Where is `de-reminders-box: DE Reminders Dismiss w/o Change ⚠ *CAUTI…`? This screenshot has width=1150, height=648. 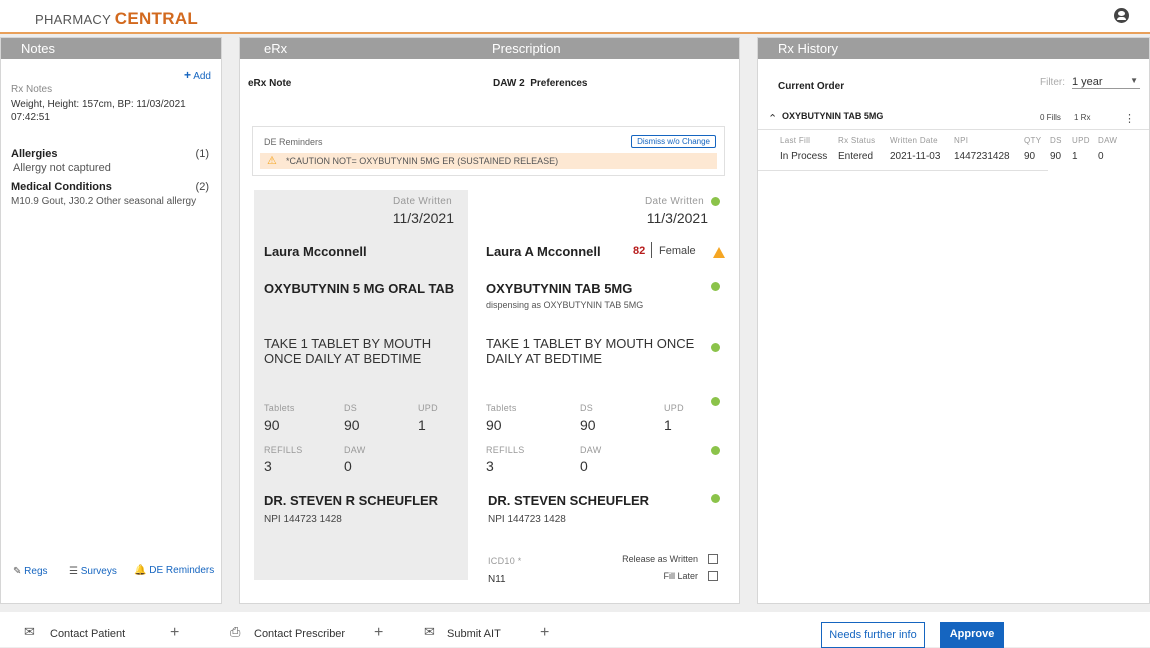 de-reminders-box: DE Reminders Dismiss w/o Change ⚠ *CAUTI… is located at coordinates (488, 151).